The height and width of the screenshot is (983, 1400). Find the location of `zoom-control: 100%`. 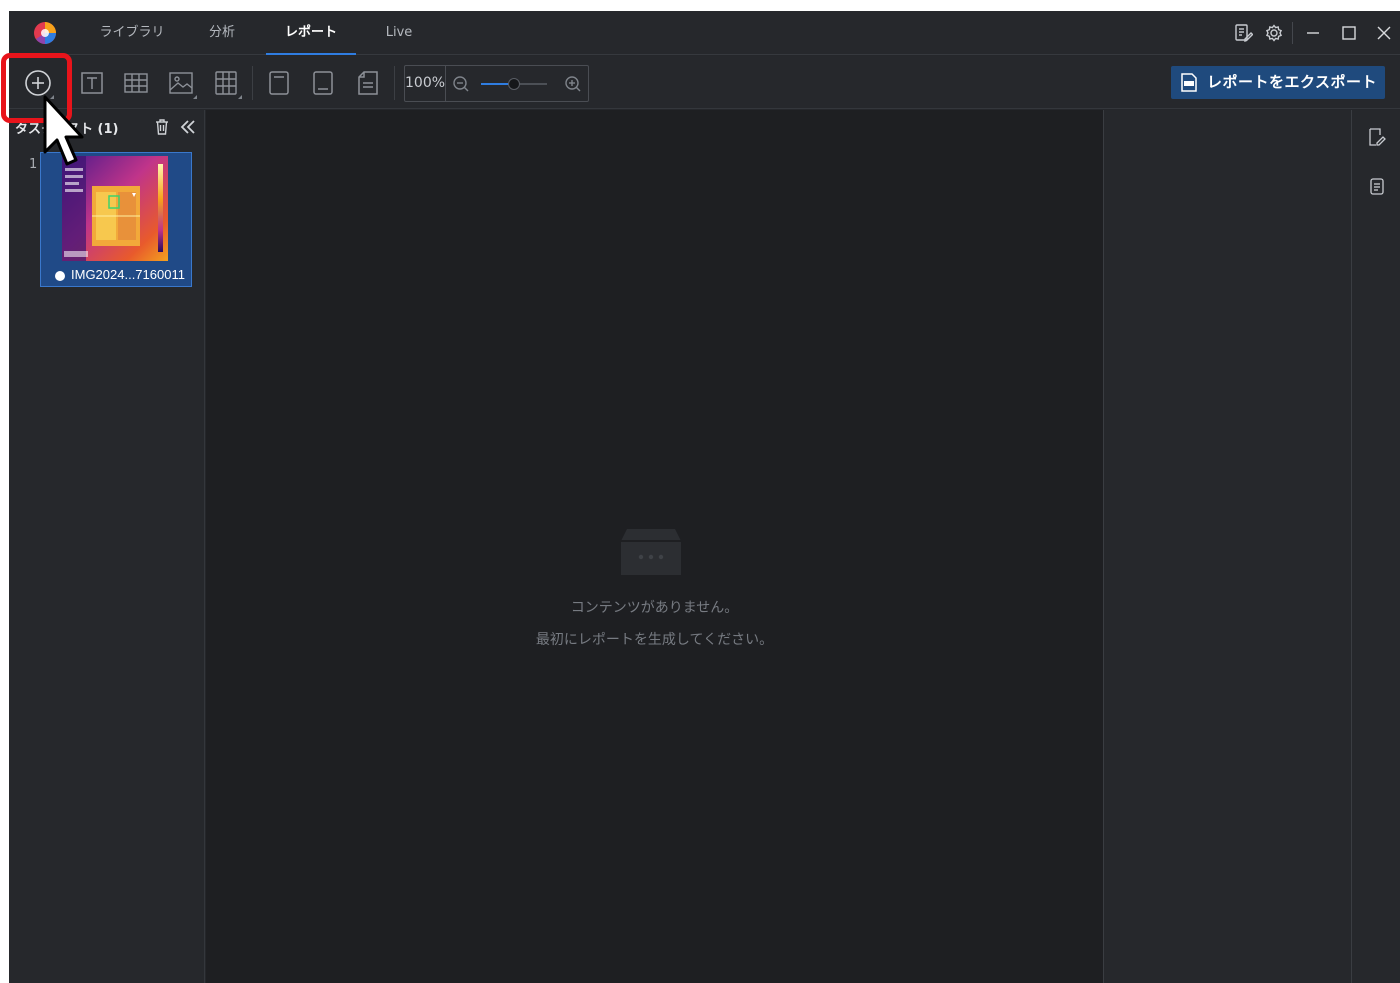

zoom-control: 100% is located at coordinates (496, 83).